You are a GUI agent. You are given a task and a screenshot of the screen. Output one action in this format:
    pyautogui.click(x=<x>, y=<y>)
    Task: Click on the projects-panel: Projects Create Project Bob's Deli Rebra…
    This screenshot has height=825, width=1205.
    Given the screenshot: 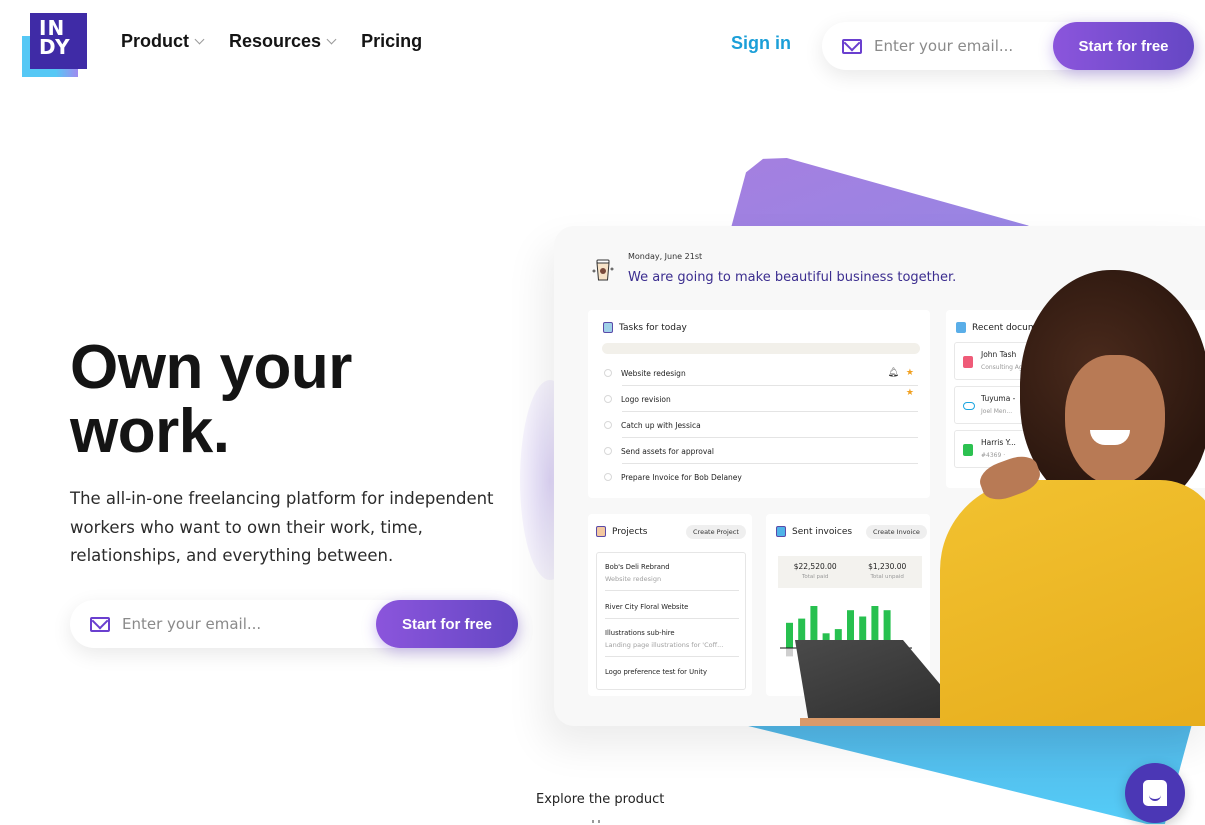 What is the action you would take?
    pyautogui.click(x=670, y=605)
    